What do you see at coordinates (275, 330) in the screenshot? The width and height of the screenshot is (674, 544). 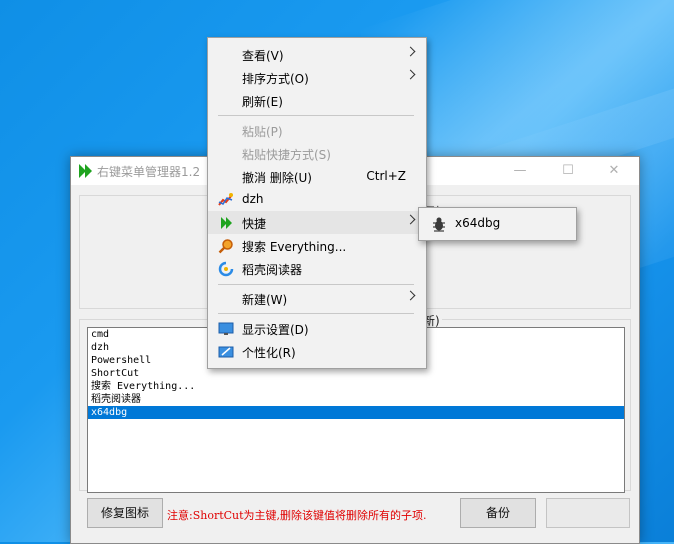 I see `menu-item-label: 显示设置(D)` at bounding box center [275, 330].